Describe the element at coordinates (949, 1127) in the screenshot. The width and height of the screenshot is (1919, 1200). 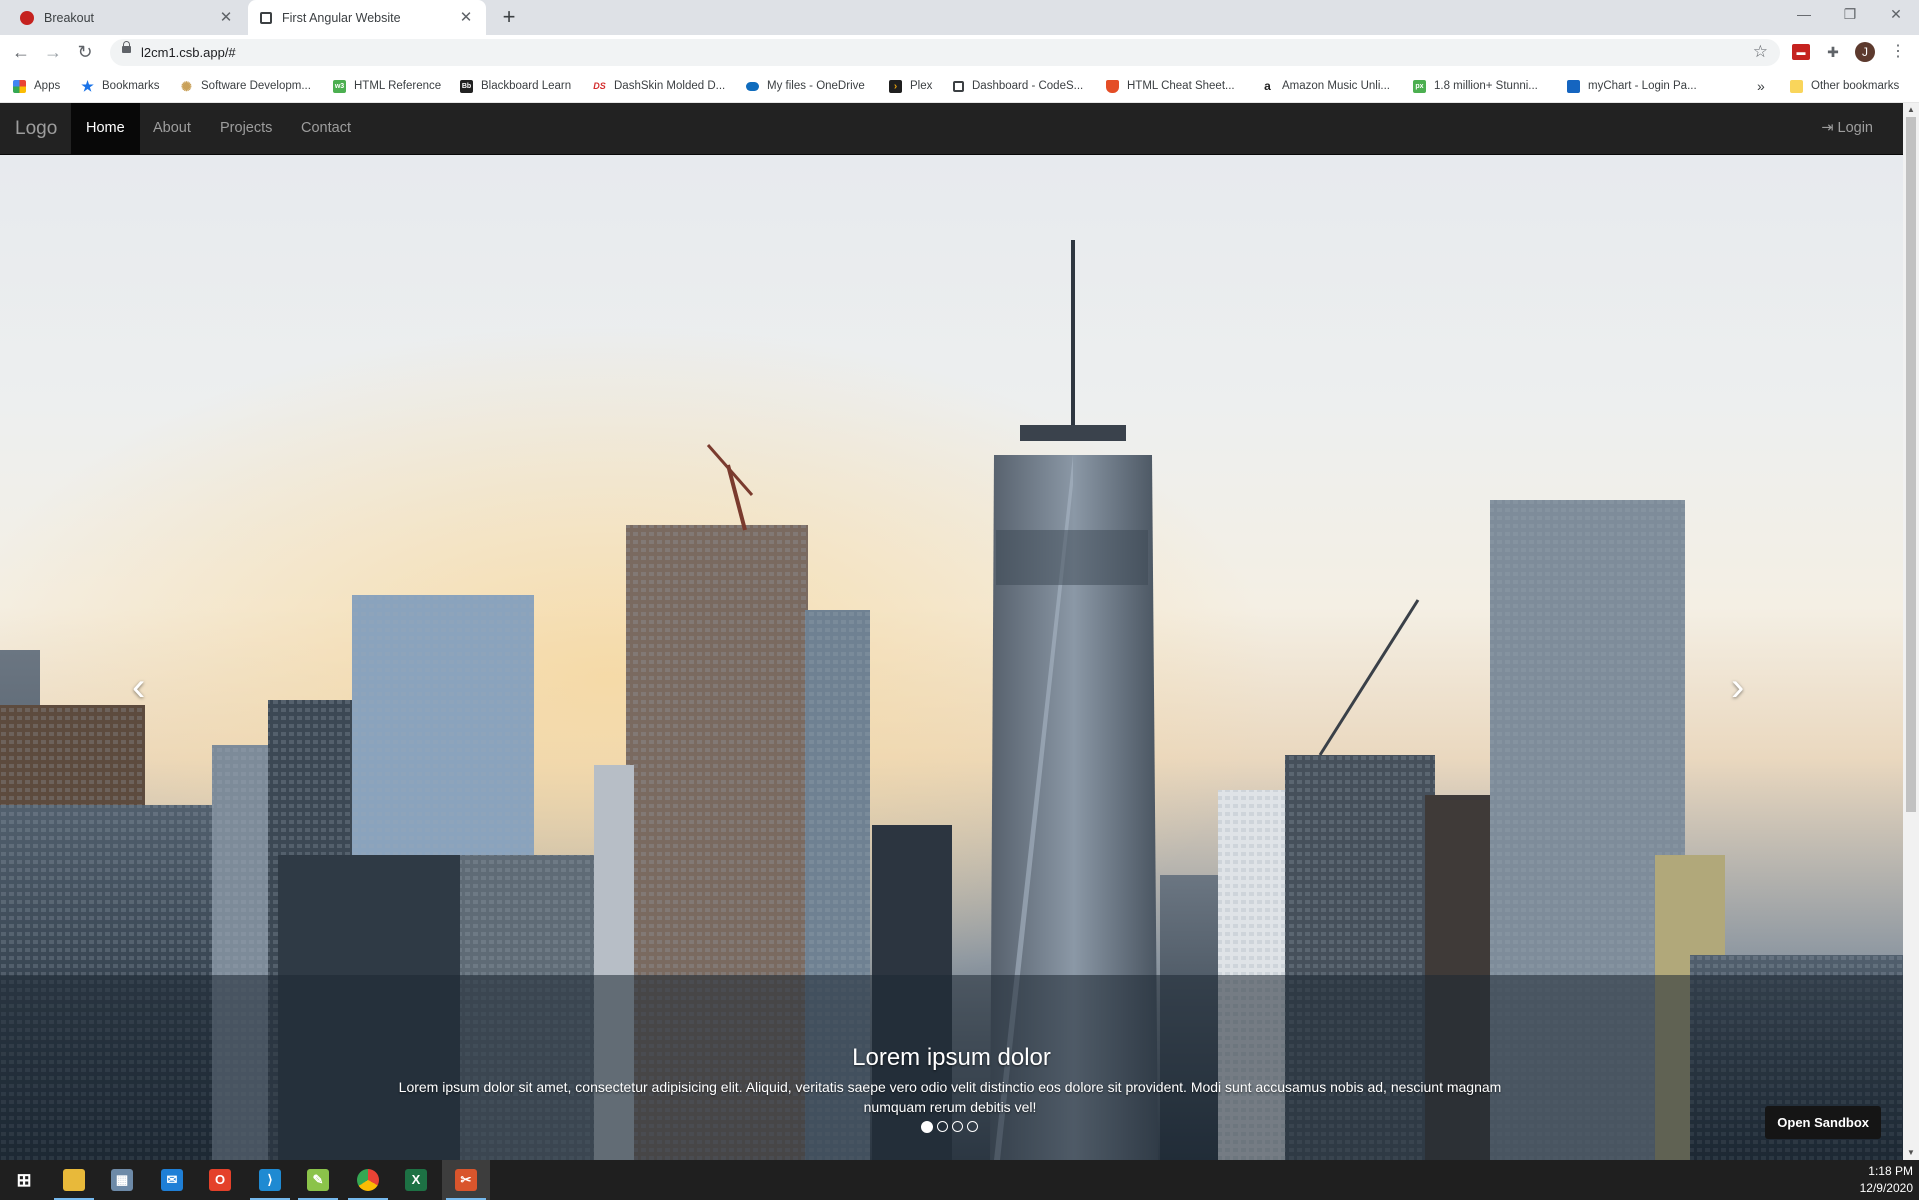
I see `carousel-indicators` at that location.